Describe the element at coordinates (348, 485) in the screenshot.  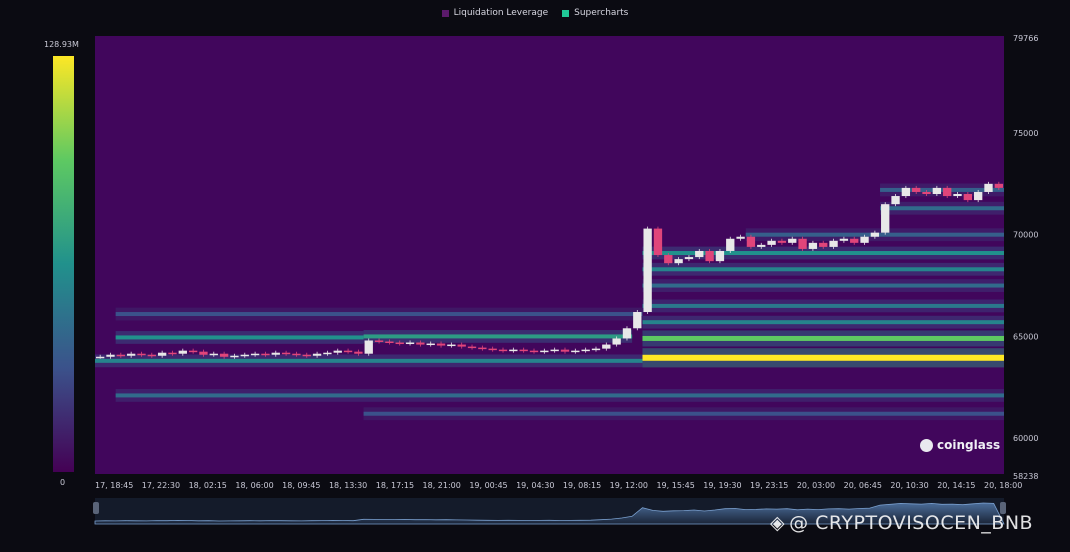
I see `x-tick-label: 18, 13:30` at that location.